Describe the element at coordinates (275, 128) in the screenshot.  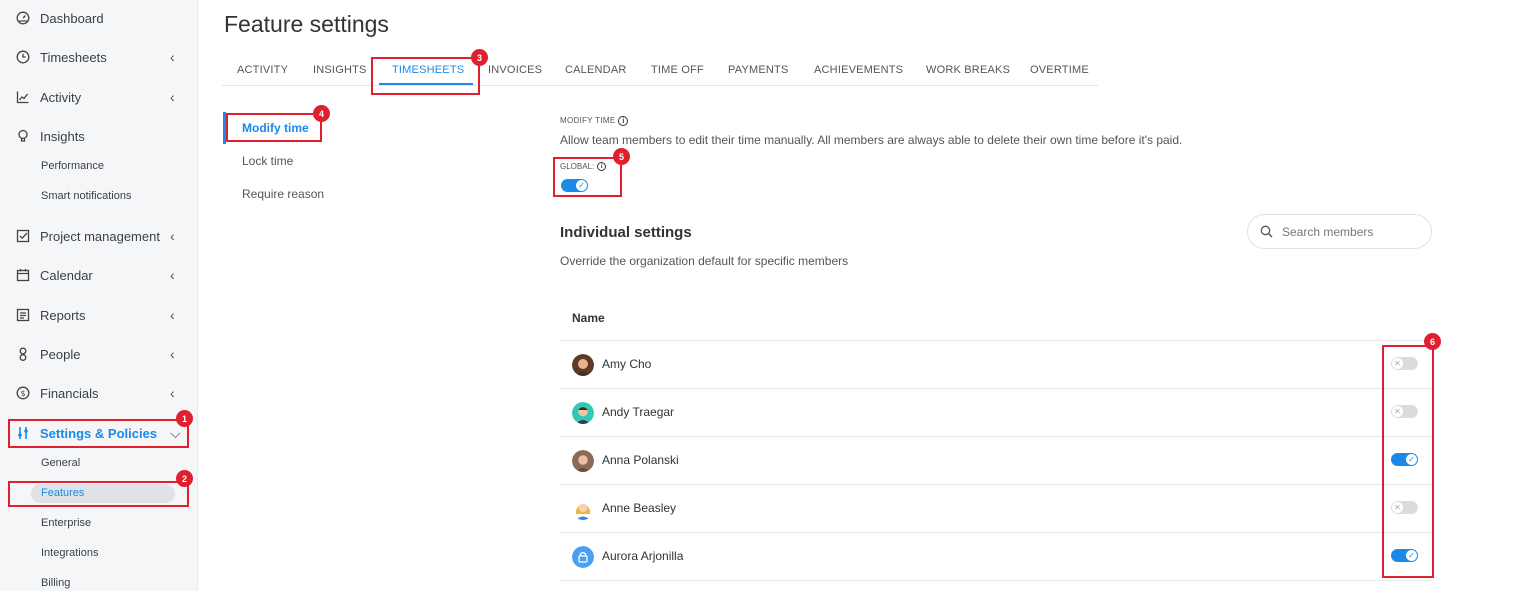
I see `submenu-modify-time: Modify time` at that location.